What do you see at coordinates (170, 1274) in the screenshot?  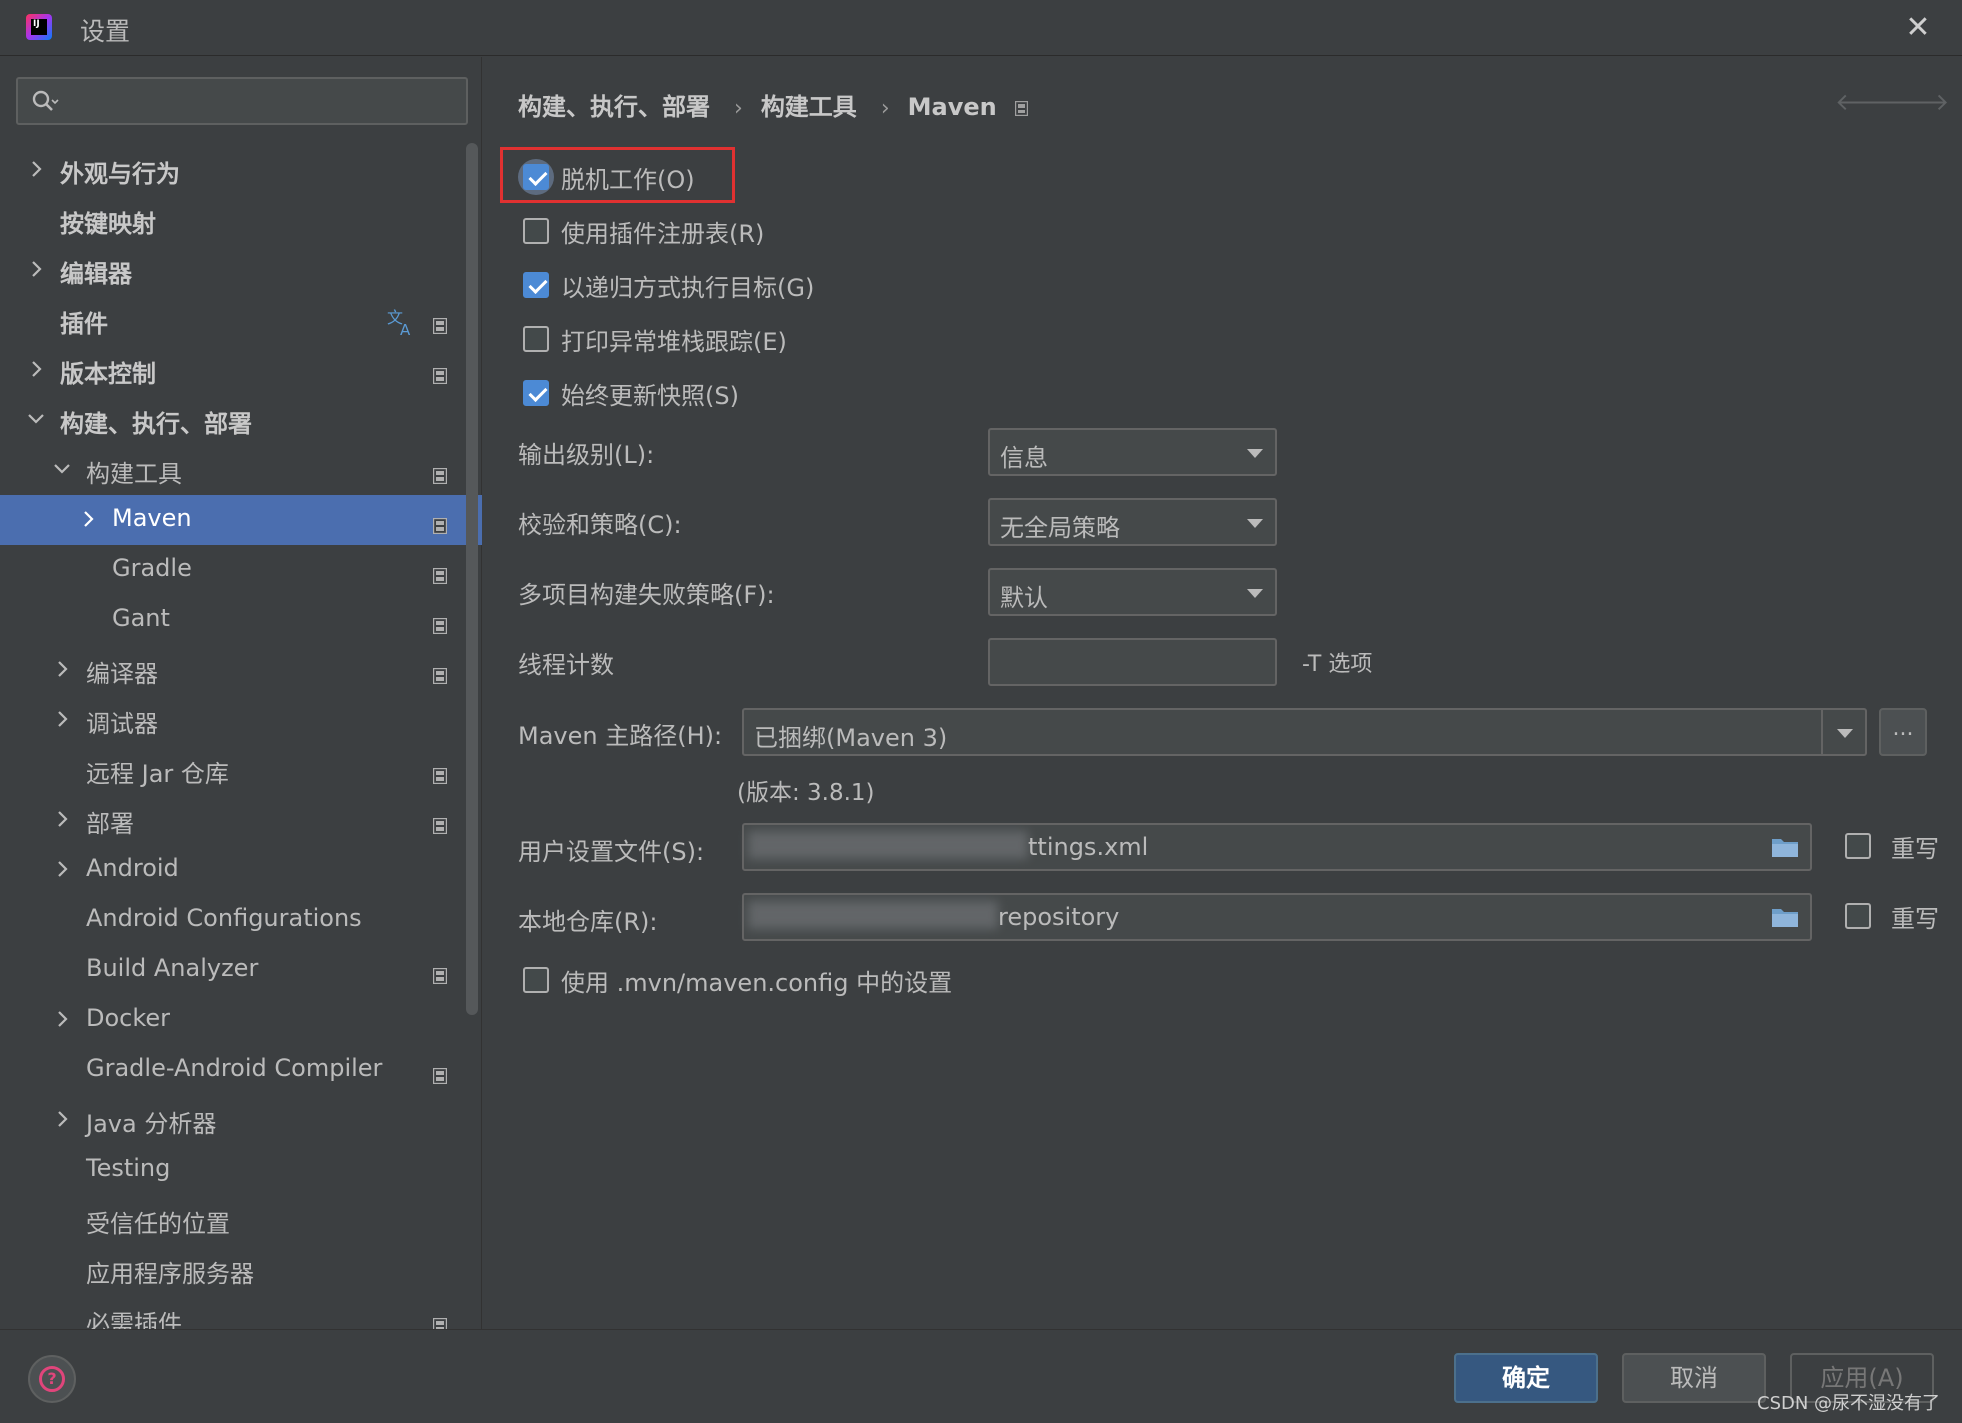 I see `sidebar-item-label: 应用程序服务器` at bounding box center [170, 1274].